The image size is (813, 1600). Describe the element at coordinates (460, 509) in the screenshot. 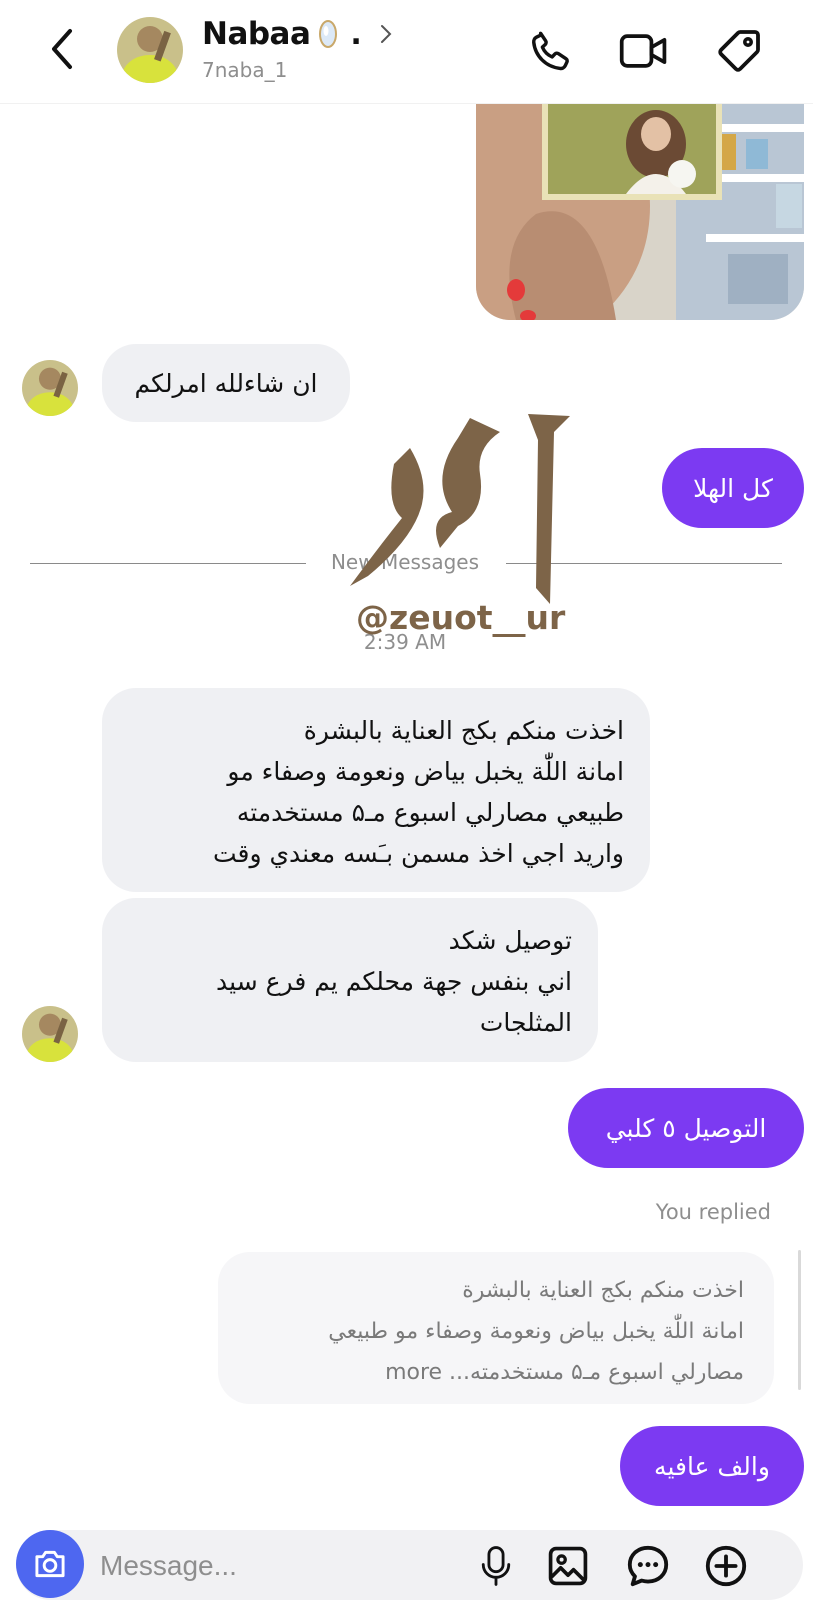

I see `watermark-logo` at that location.